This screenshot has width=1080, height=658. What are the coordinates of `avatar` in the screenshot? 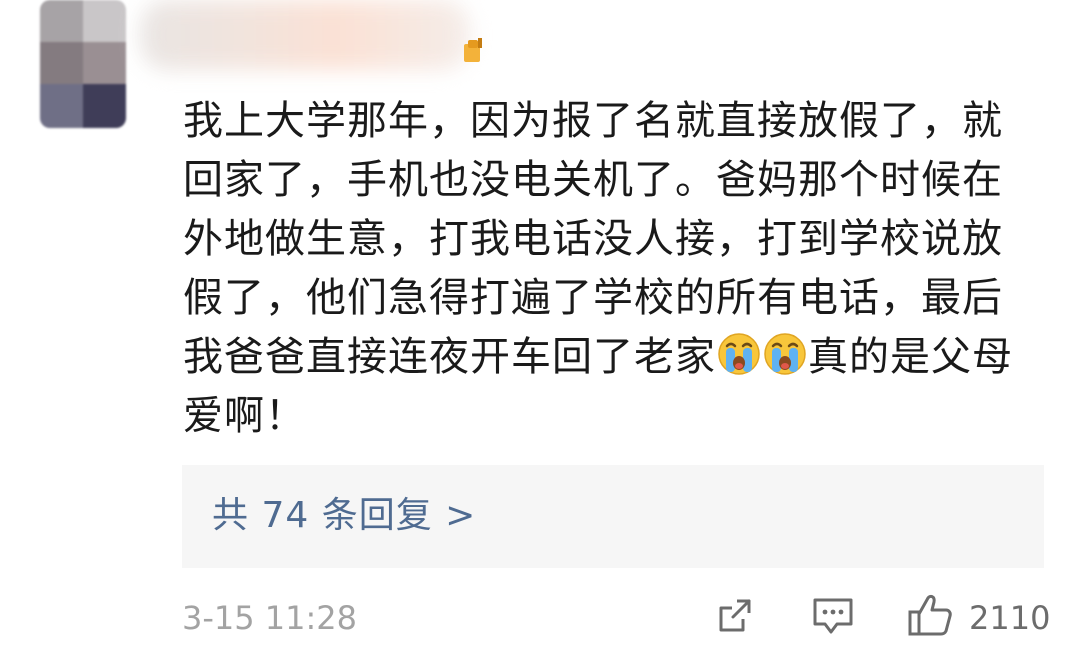 It's located at (83, 64).